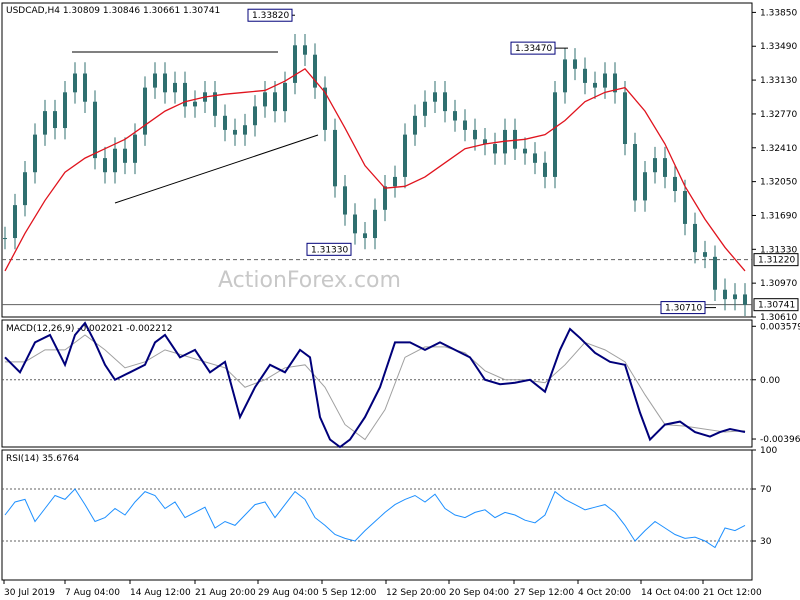 The image size is (800, 600). Describe the element at coordinates (683, 309) in the screenshot. I see `annotation-label: 1.30710` at that location.